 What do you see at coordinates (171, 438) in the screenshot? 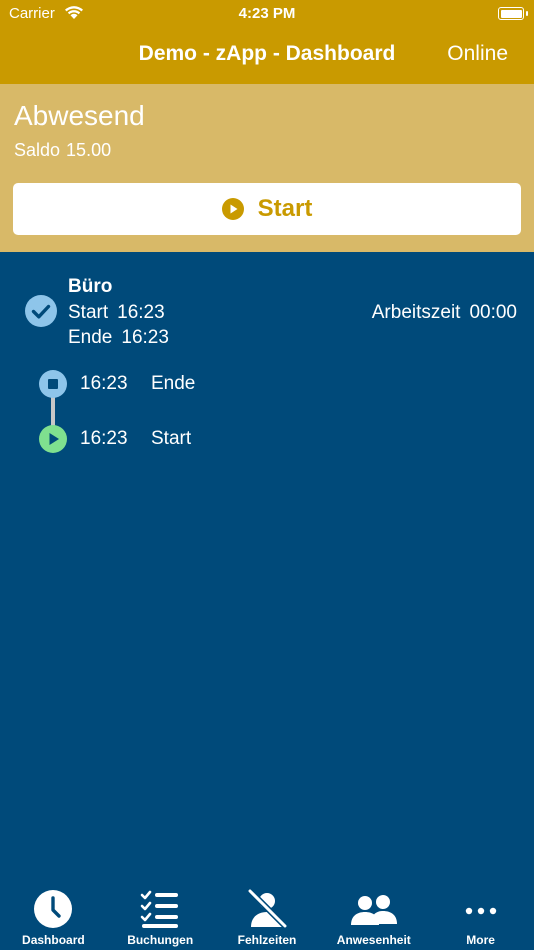
I see `timeline-label: Start` at bounding box center [171, 438].